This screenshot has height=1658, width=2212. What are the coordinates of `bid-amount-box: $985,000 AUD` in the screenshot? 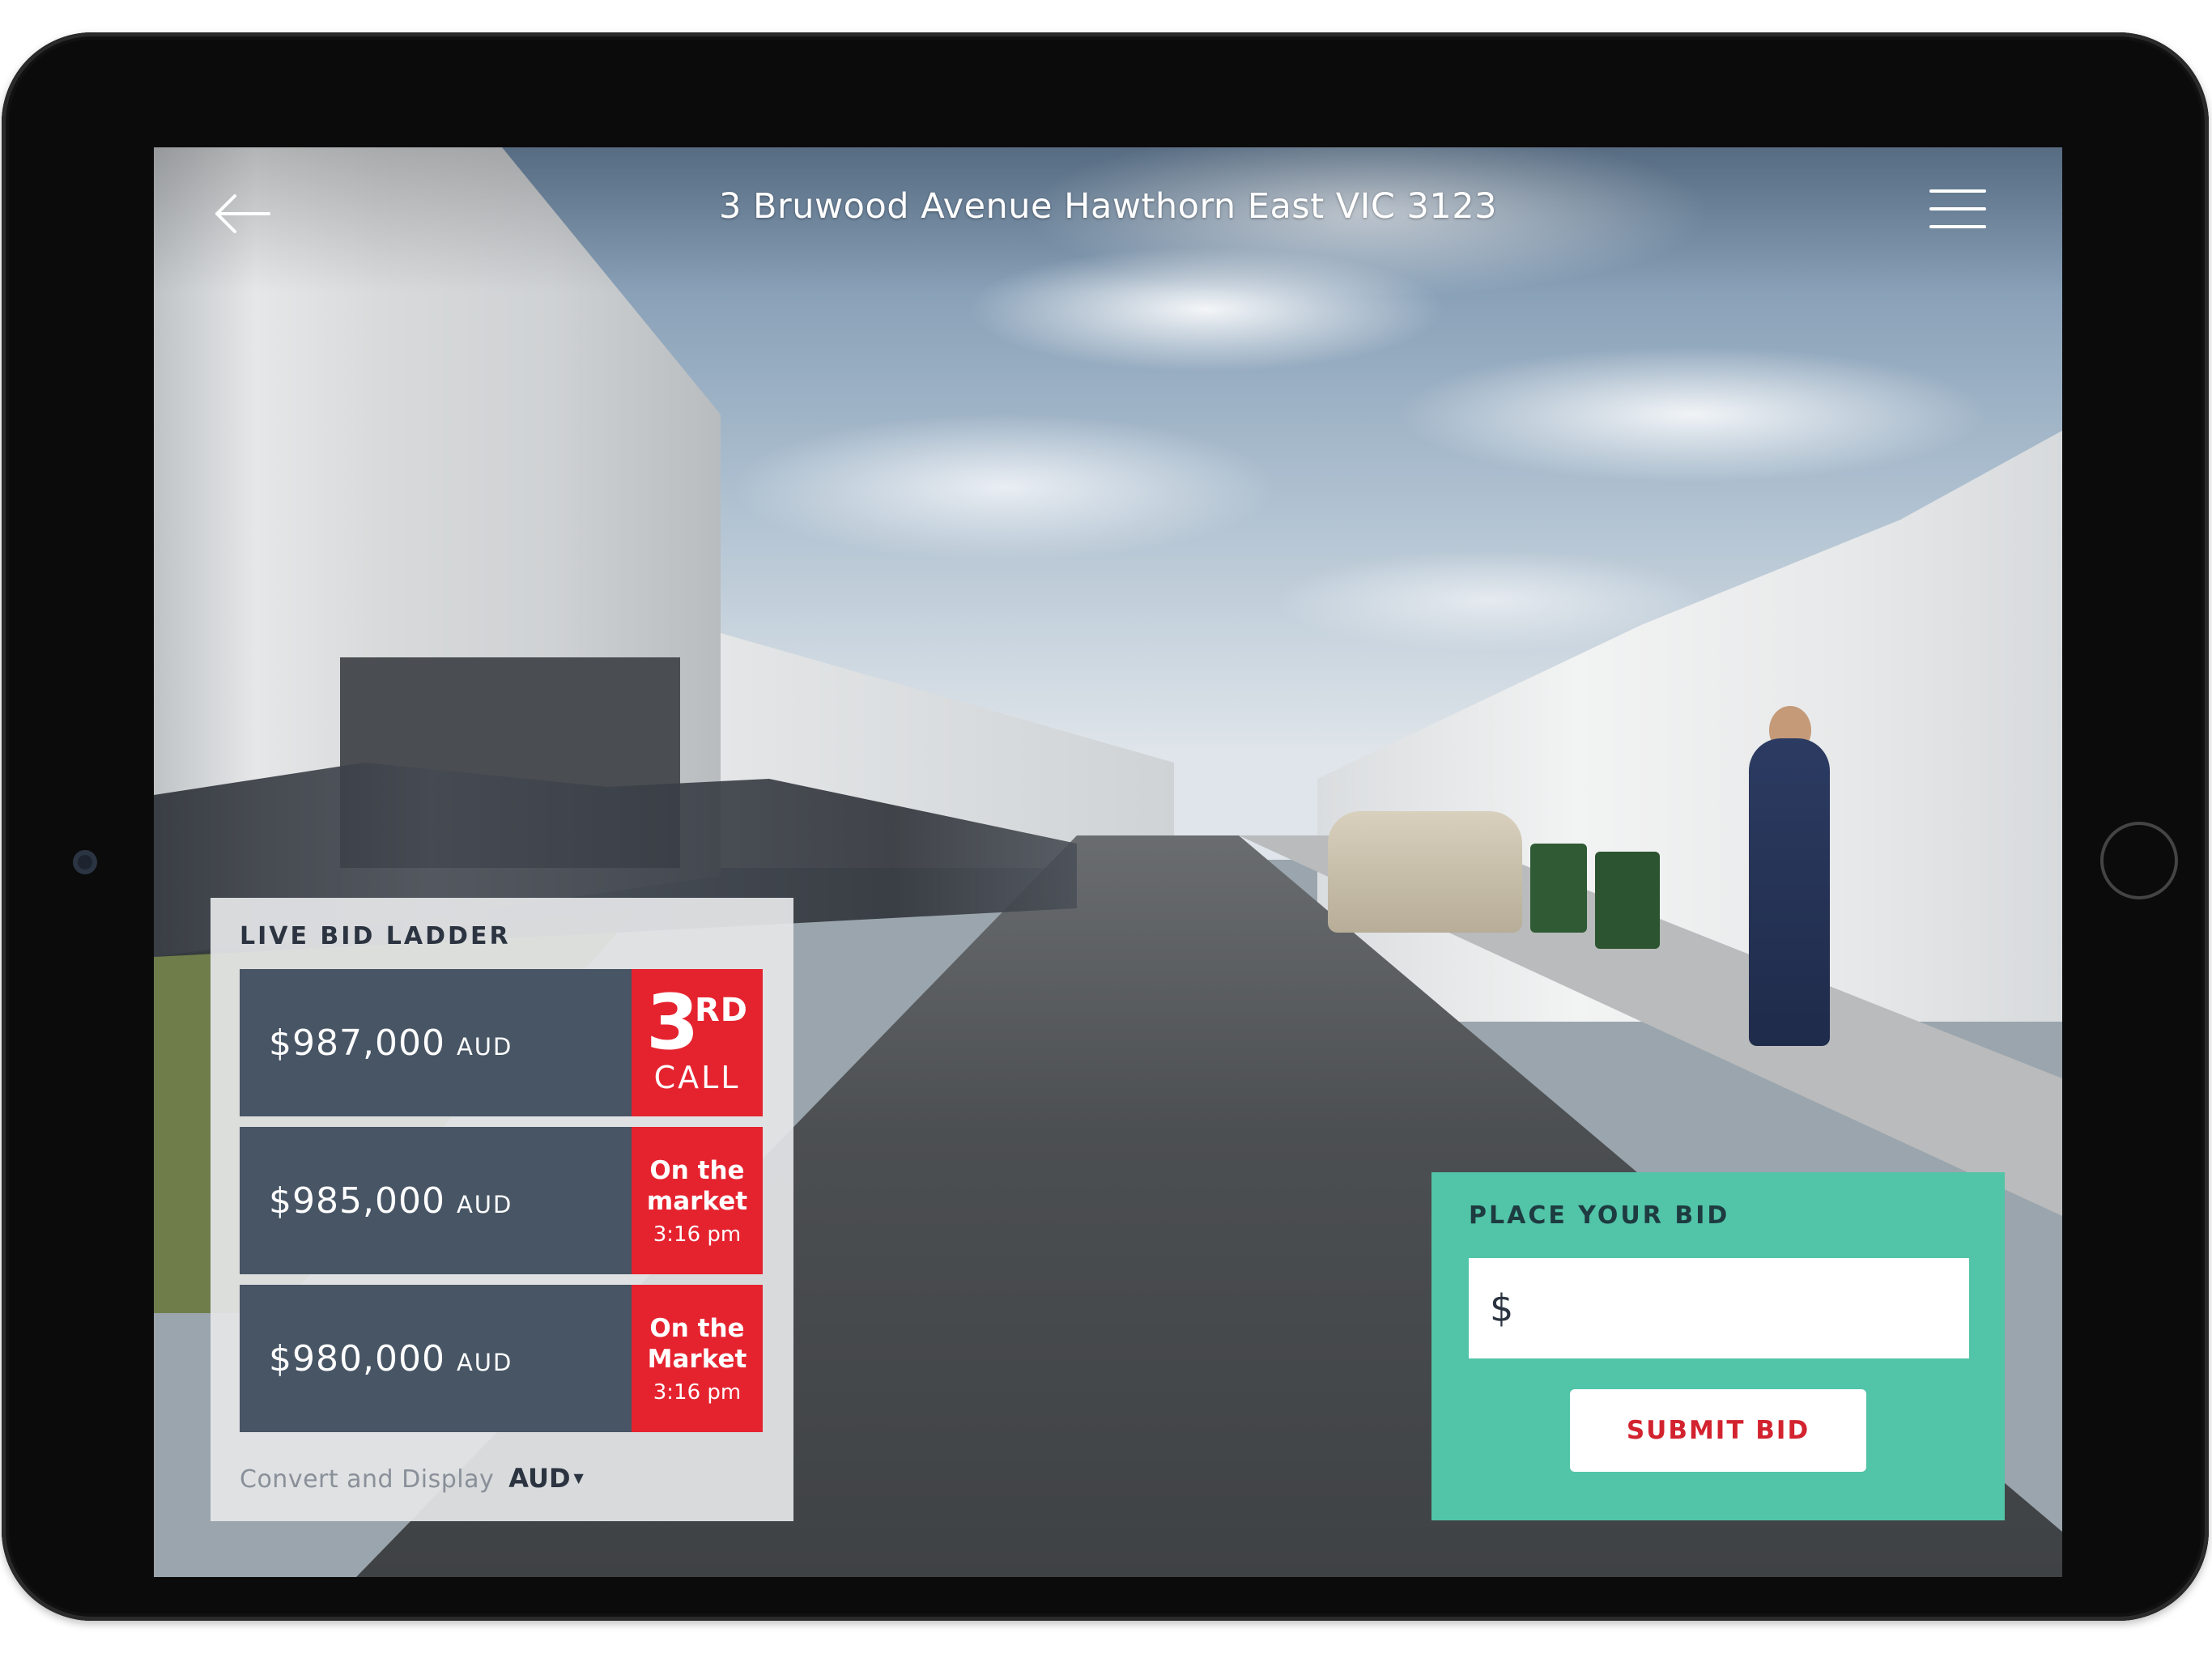 It's located at (436, 1200).